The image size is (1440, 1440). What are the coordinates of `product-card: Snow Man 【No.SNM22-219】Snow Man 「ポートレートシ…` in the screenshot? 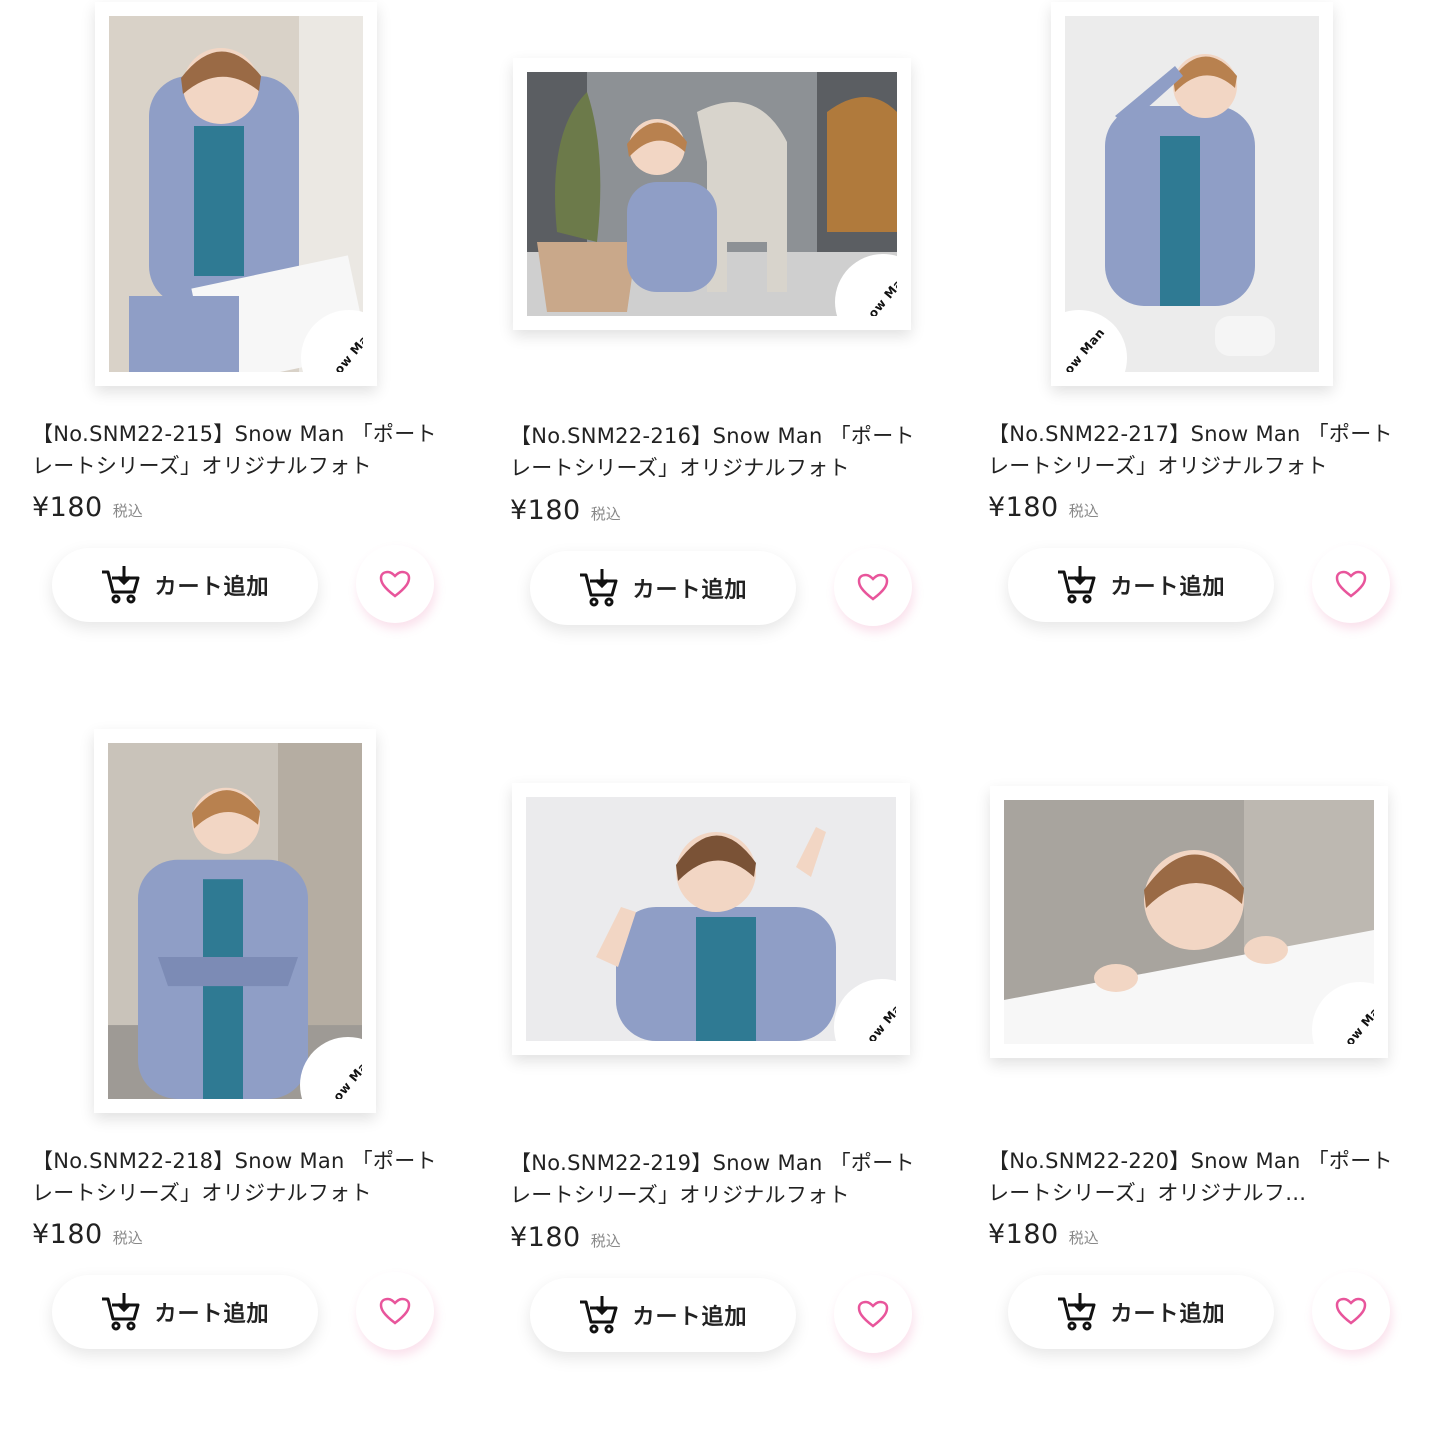 It's located at (720, 1052).